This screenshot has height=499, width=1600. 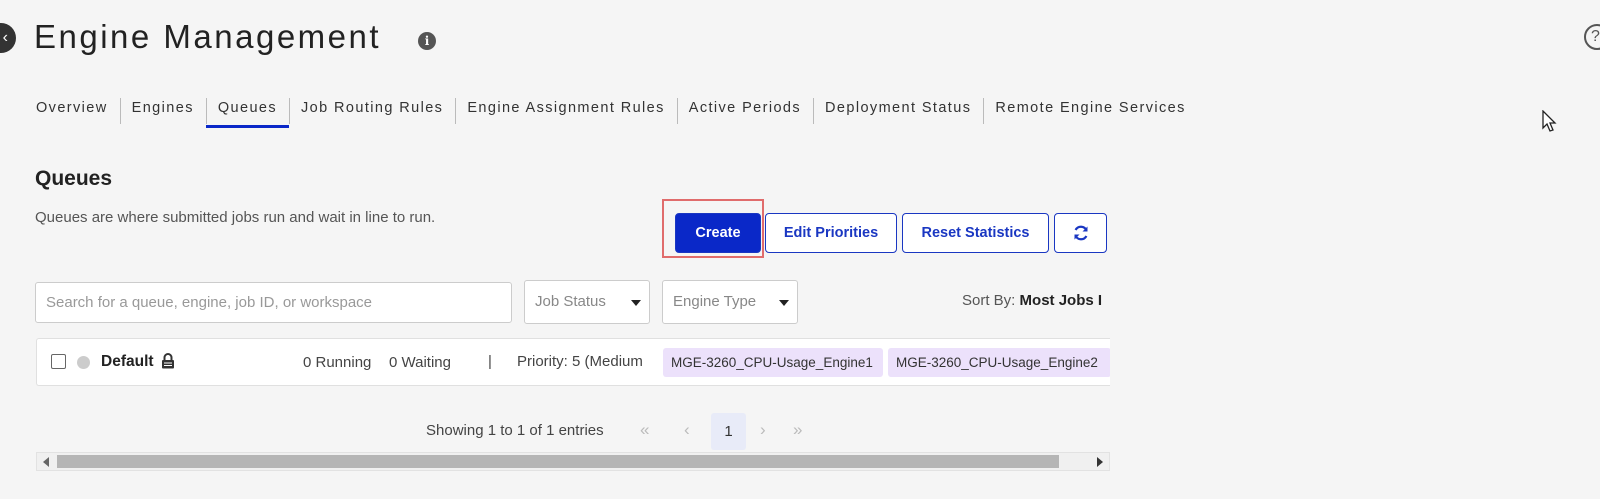 What do you see at coordinates (515, 430) in the screenshot?
I see `pagination-summary: Showing 1 to 1 of 1 entries` at bounding box center [515, 430].